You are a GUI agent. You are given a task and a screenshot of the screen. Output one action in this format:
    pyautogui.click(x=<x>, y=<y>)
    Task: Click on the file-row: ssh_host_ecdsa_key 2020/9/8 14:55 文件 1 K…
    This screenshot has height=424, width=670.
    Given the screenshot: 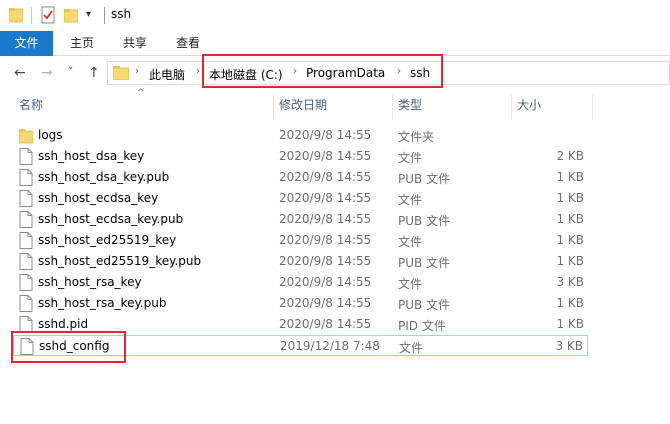 What is the action you would take?
    pyautogui.click(x=300, y=198)
    